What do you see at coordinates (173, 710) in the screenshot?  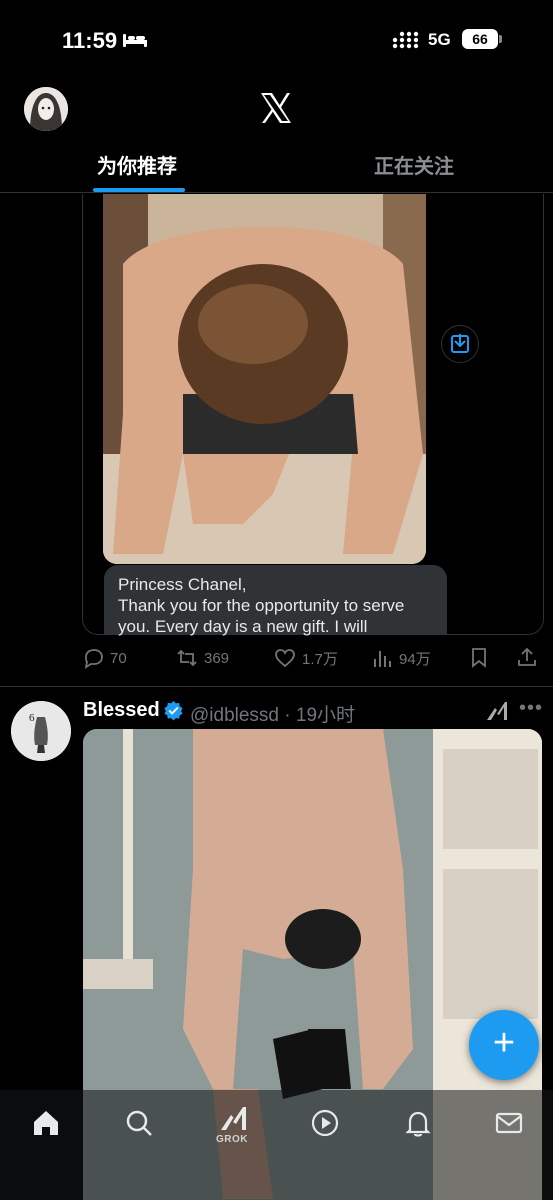 I see `verified-badge-icon` at bounding box center [173, 710].